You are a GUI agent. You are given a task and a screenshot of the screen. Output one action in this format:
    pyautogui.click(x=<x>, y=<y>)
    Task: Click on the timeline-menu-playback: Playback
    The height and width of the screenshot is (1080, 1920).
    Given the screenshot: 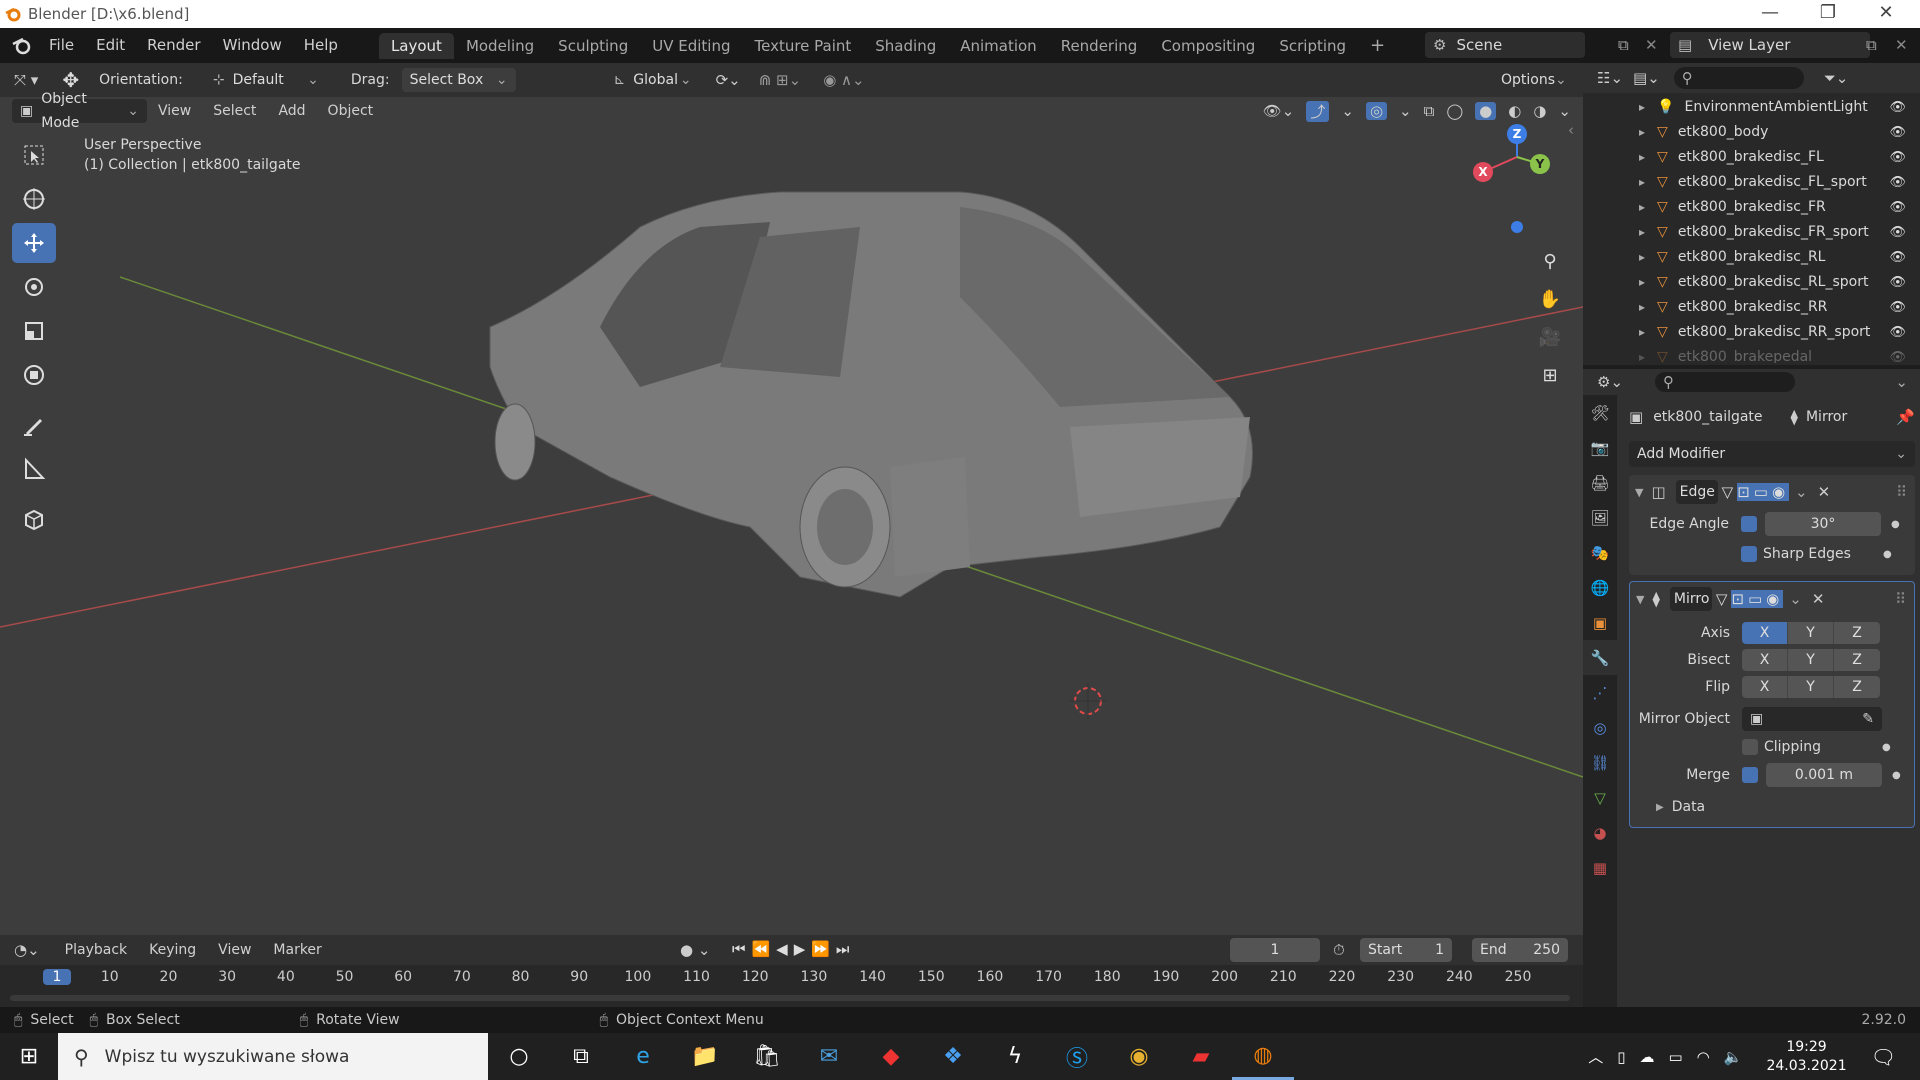 What is the action you would take?
    pyautogui.click(x=96, y=950)
    